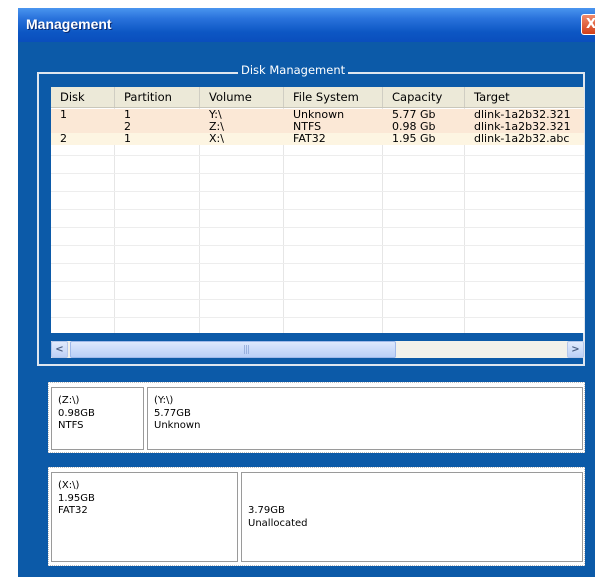 The image size is (595, 577). What do you see at coordinates (524, 97) in the screenshot?
I see `column-header-target: Target` at bounding box center [524, 97].